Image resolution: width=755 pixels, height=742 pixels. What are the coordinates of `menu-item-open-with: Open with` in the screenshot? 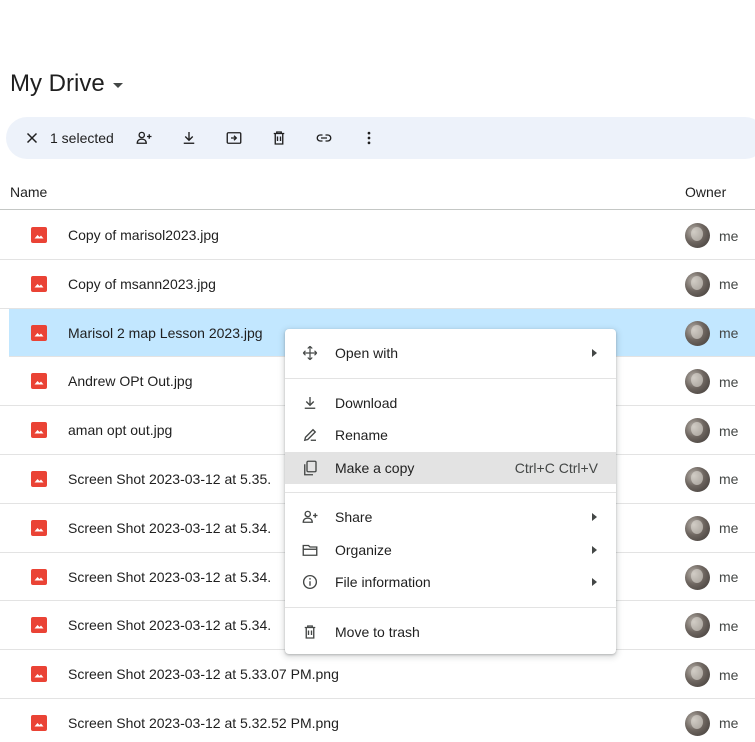 It's located at (450, 353).